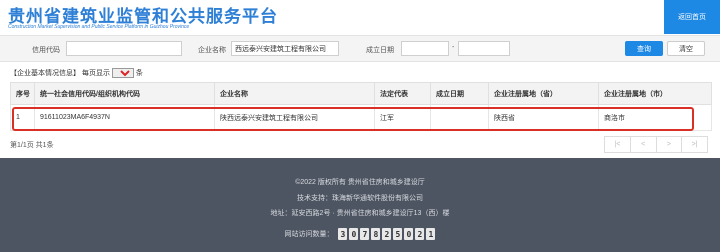  I want to click on footer-copyright: ©2022 版权所有 贵州省住房和城乡建设厅, so click(360, 182).